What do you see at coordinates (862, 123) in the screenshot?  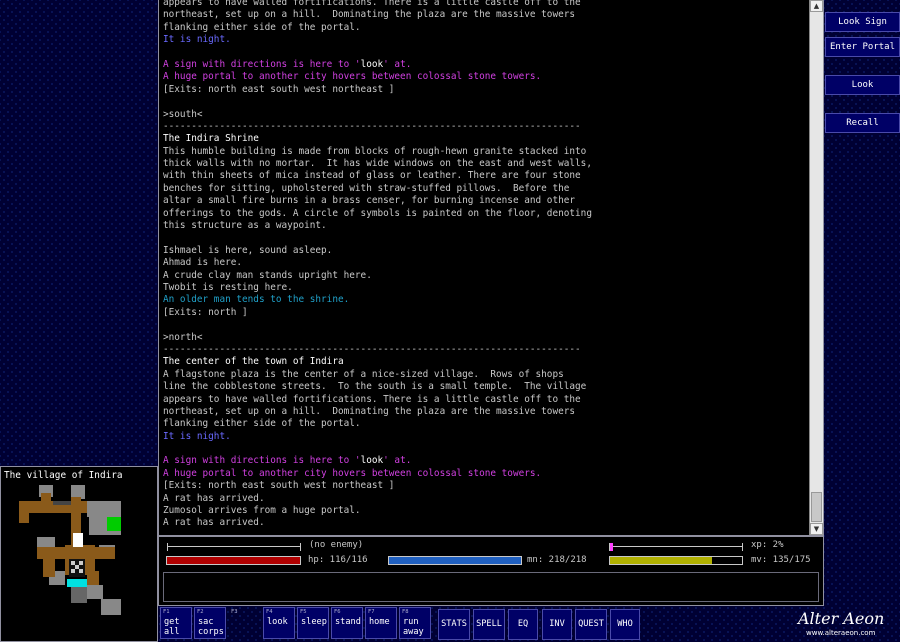 I see `recall-button: Recall` at bounding box center [862, 123].